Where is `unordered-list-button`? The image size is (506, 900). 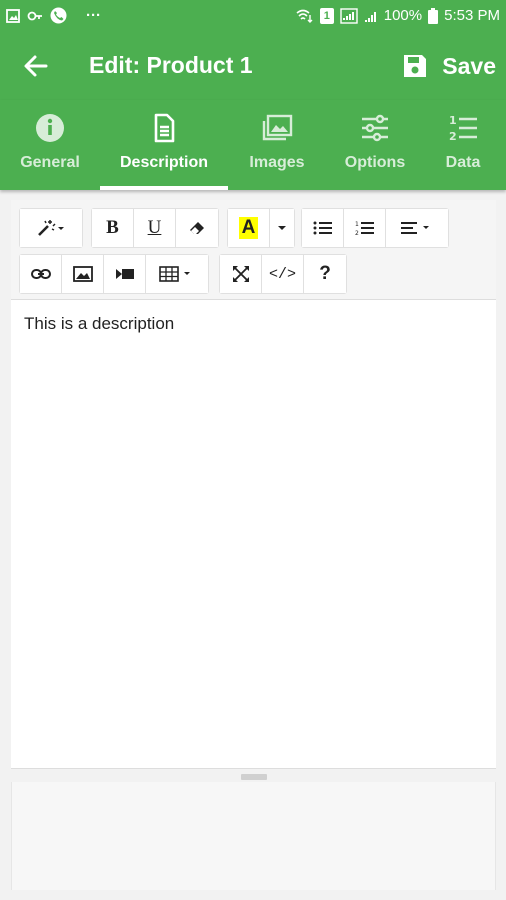
unordered-list-button is located at coordinates (323, 228).